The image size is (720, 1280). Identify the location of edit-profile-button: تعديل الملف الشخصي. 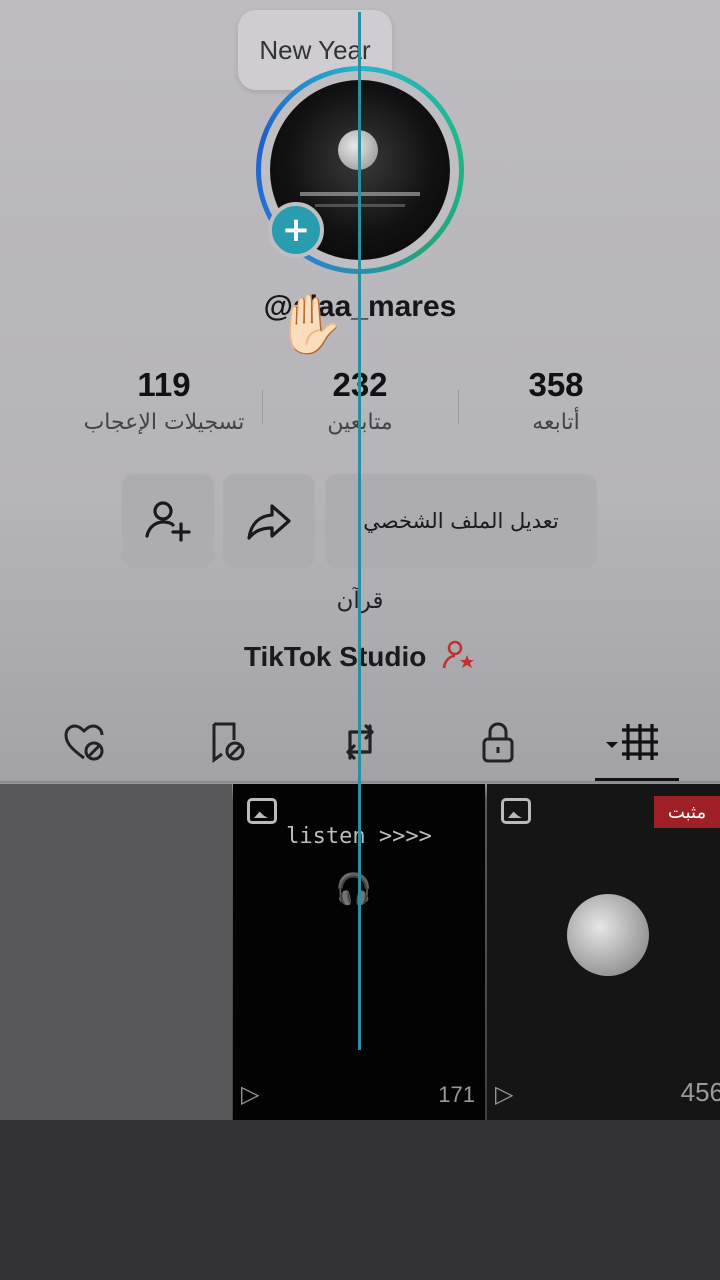
(461, 521).